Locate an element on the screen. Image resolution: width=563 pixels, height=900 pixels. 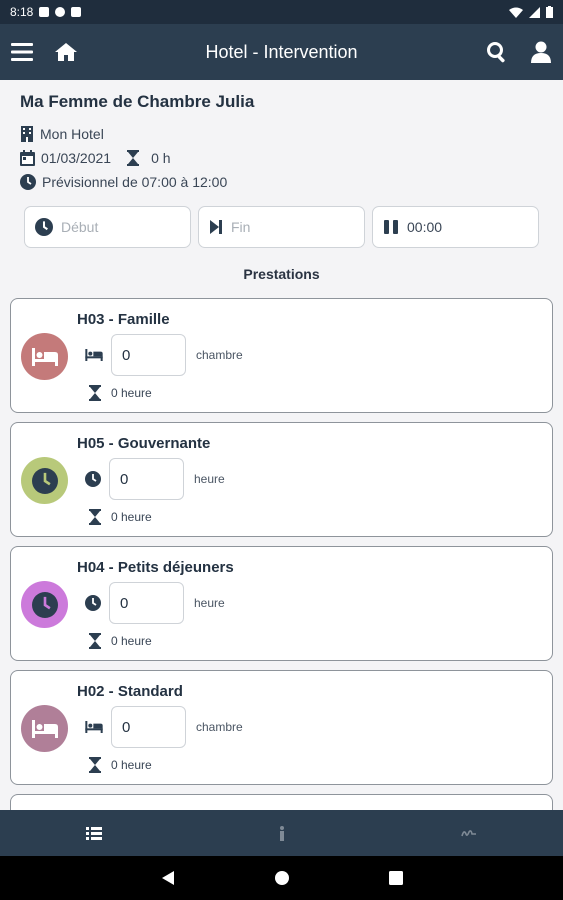
search-icon is located at coordinates (496, 52).